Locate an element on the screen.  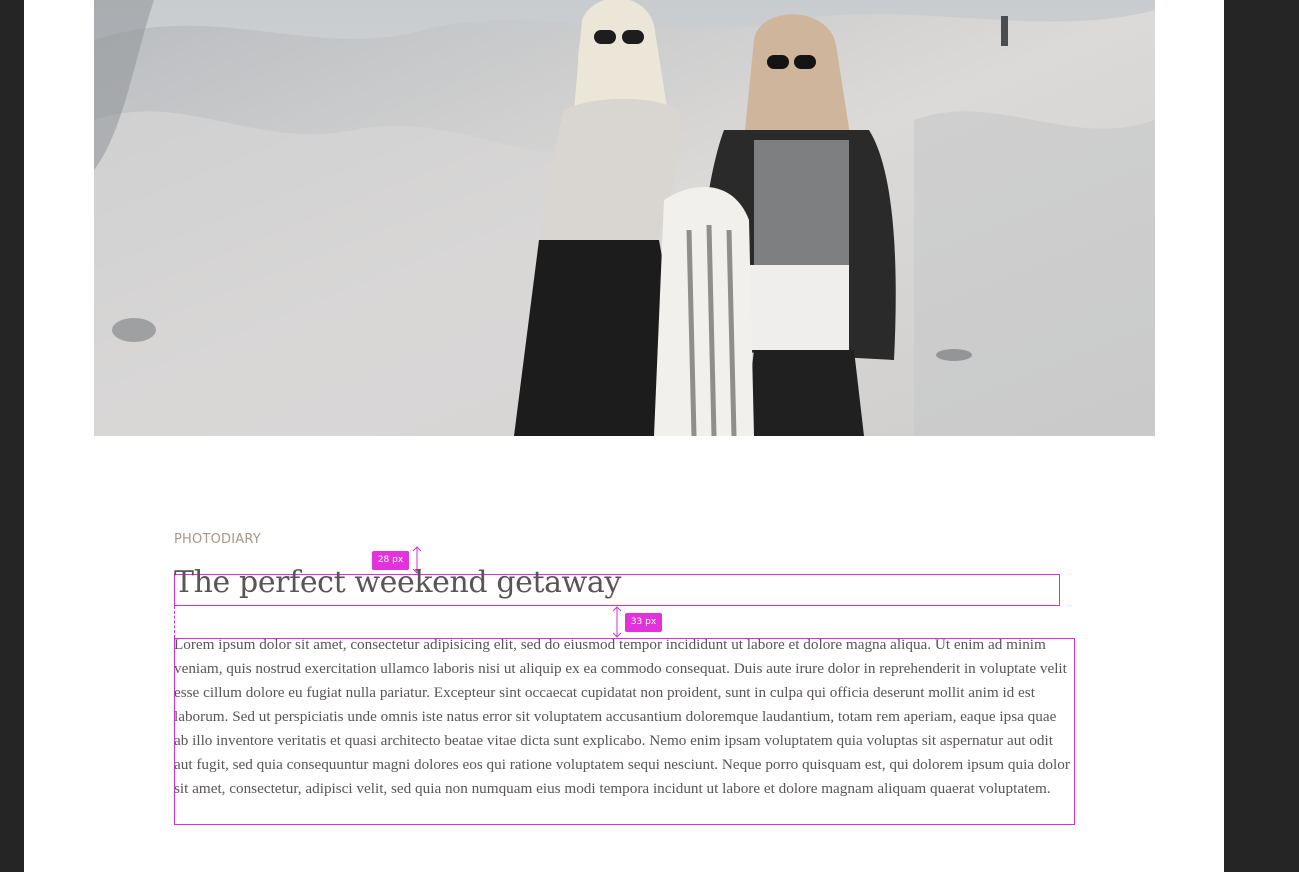
eyebrow-label: PHOTODIARY is located at coordinates (217, 539).